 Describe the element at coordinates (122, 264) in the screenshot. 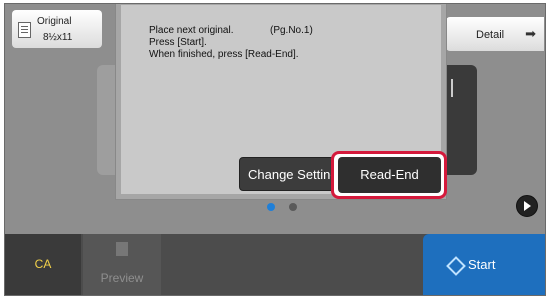

I see `preview-button: Preview` at that location.